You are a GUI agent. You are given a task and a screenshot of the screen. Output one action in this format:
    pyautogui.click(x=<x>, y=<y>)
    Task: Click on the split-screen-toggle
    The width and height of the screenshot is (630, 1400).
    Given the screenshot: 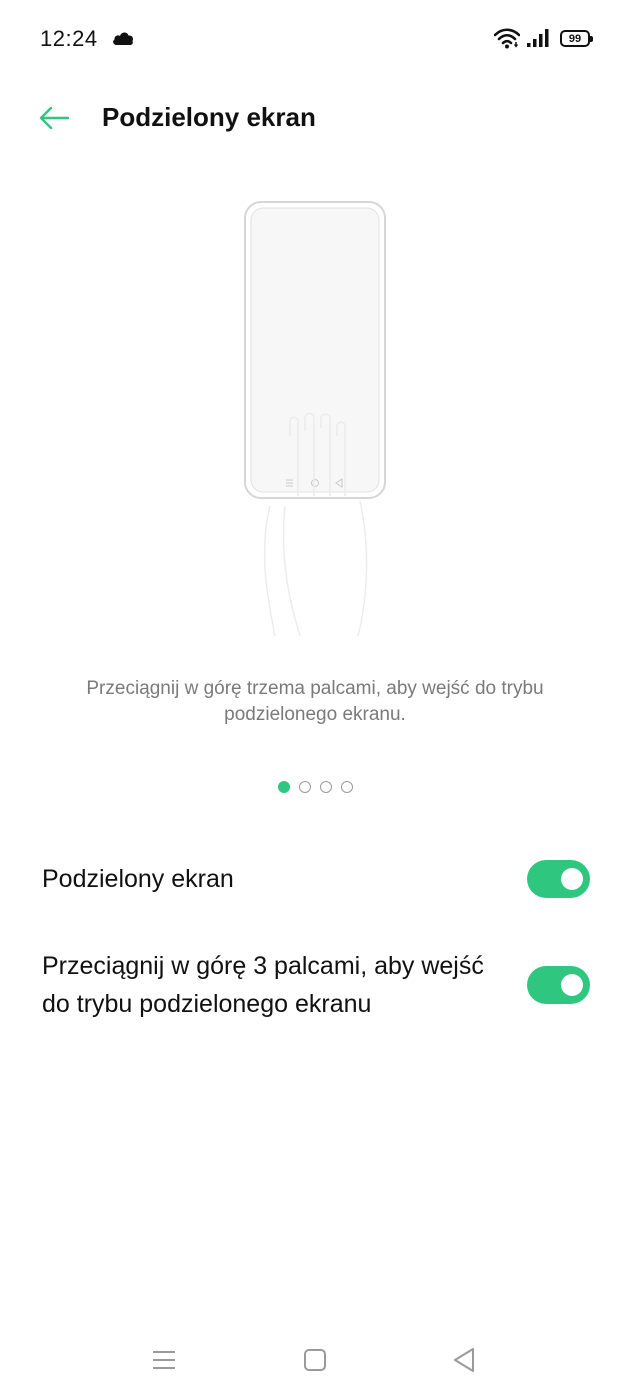 What is the action you would take?
    pyautogui.click(x=558, y=879)
    